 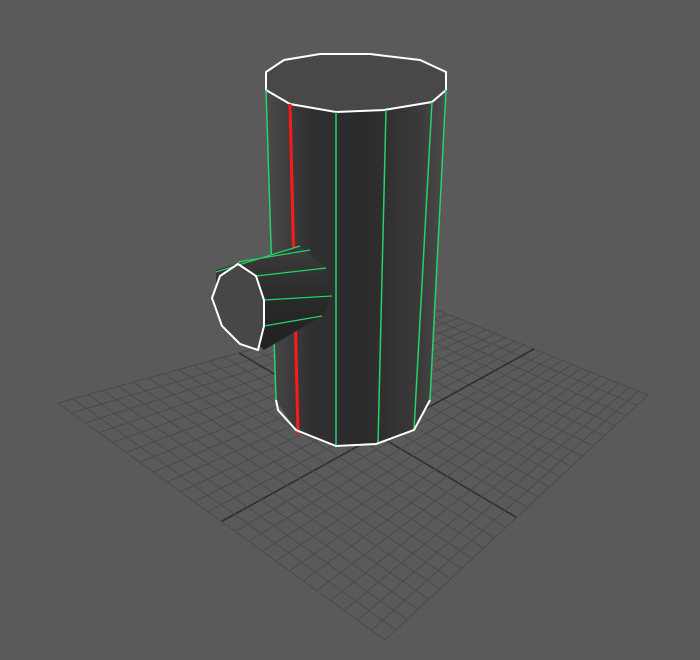 What do you see at coordinates (516, 517) in the screenshot?
I see `grid-line` at bounding box center [516, 517].